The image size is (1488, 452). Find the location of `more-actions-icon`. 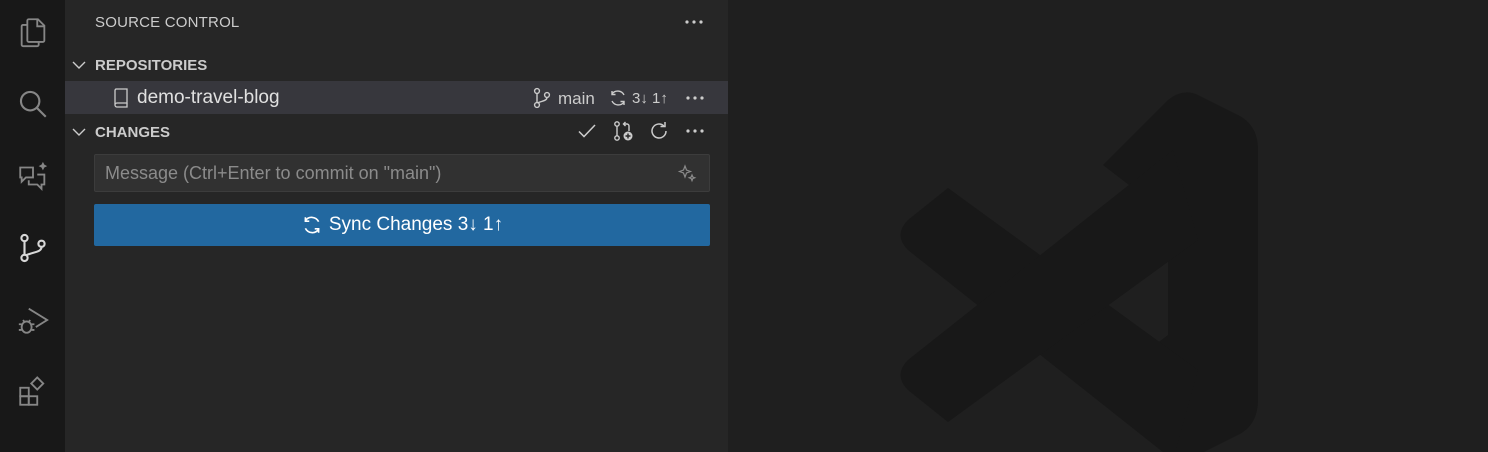

more-actions-icon is located at coordinates (694, 22).